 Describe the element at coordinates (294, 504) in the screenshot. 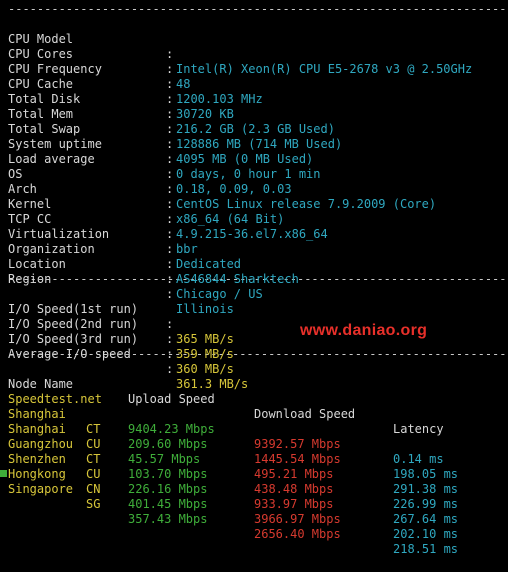

I see `download-speed: 933.97 Mbps` at that location.